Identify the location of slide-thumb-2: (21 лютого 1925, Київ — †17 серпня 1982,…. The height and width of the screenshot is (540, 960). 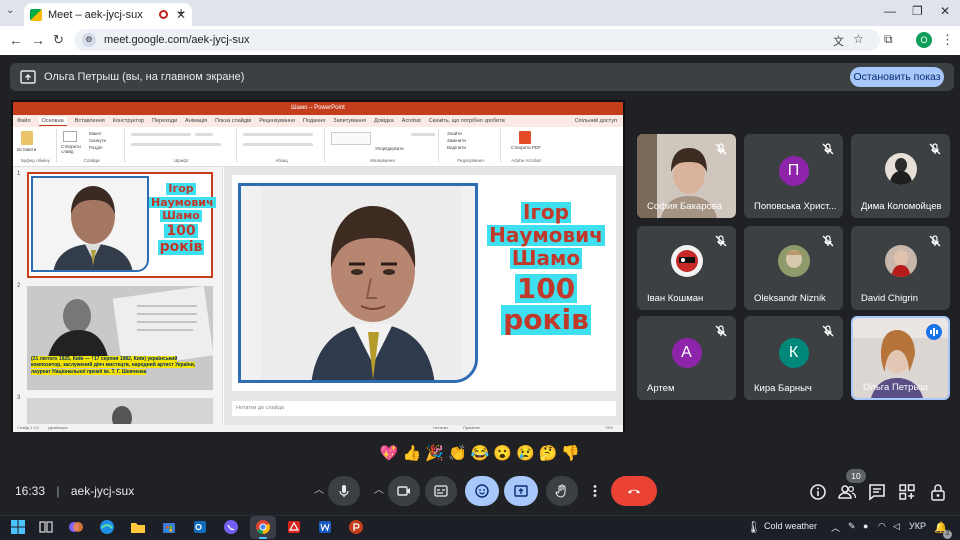
(120, 338).